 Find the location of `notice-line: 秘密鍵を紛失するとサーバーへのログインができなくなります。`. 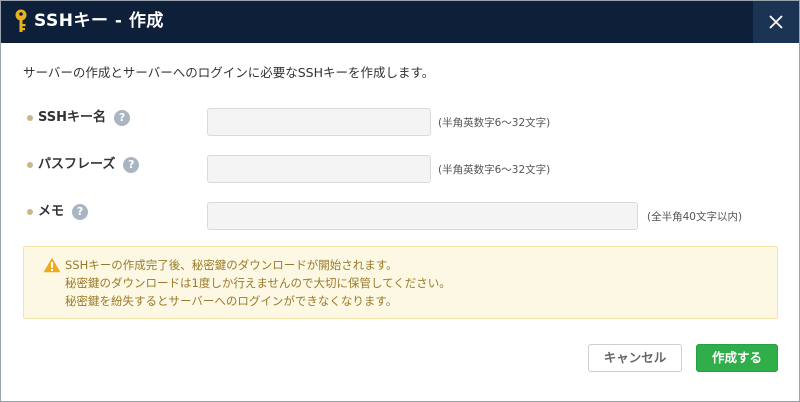

notice-line: 秘密鍵を紛失するとサーバーへのログインができなくなります。 is located at coordinates (231, 301).